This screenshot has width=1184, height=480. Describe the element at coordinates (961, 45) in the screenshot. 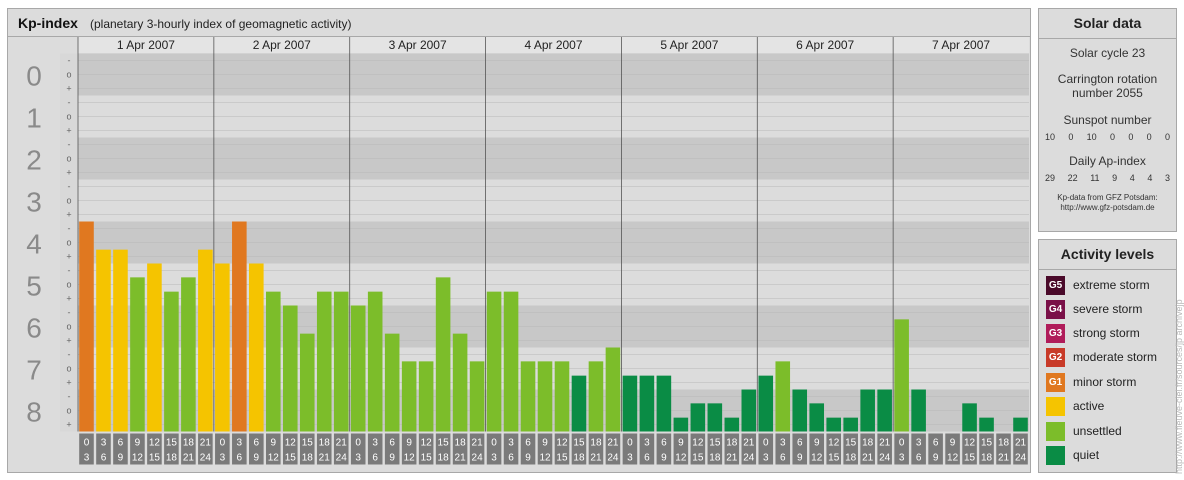

I see `day-label: 7 Apr 2007` at that location.